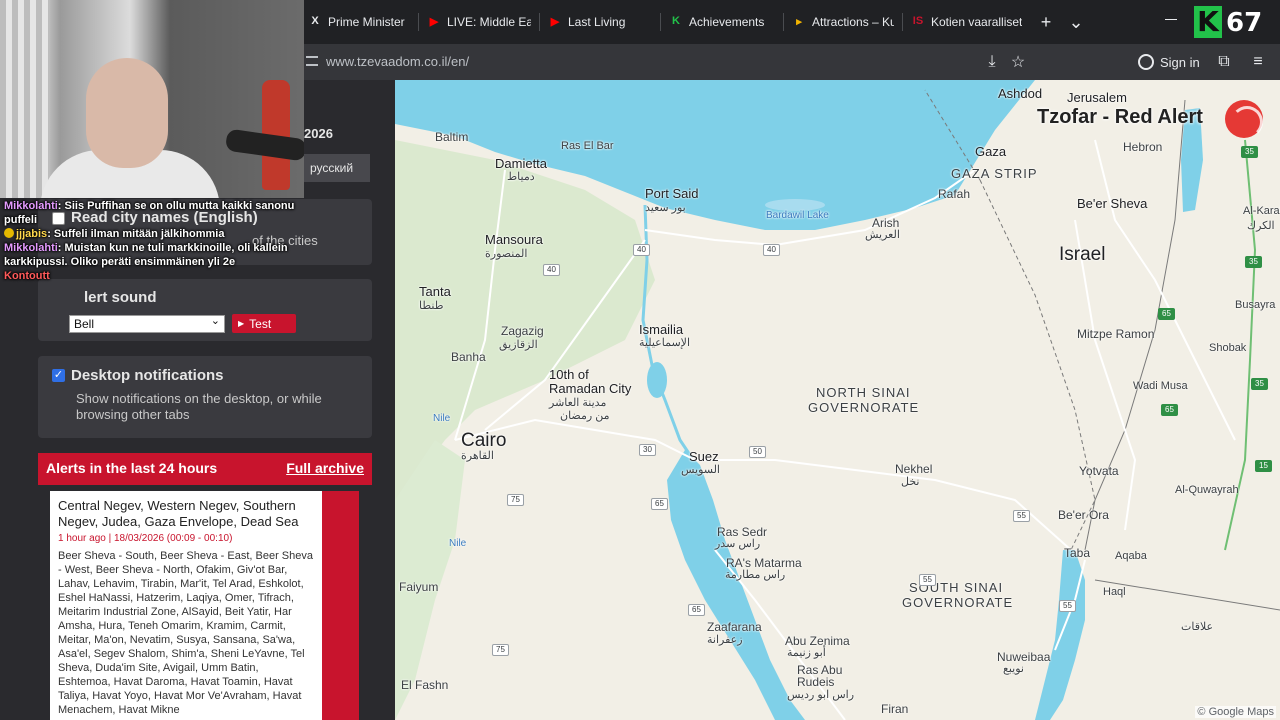 The width and height of the screenshot is (1280, 720). I want to click on address-toolbar: www.tzevaadom.co.il/en/ ⤓ ☆ Sign in ⧉ ≡, so click(790, 62).